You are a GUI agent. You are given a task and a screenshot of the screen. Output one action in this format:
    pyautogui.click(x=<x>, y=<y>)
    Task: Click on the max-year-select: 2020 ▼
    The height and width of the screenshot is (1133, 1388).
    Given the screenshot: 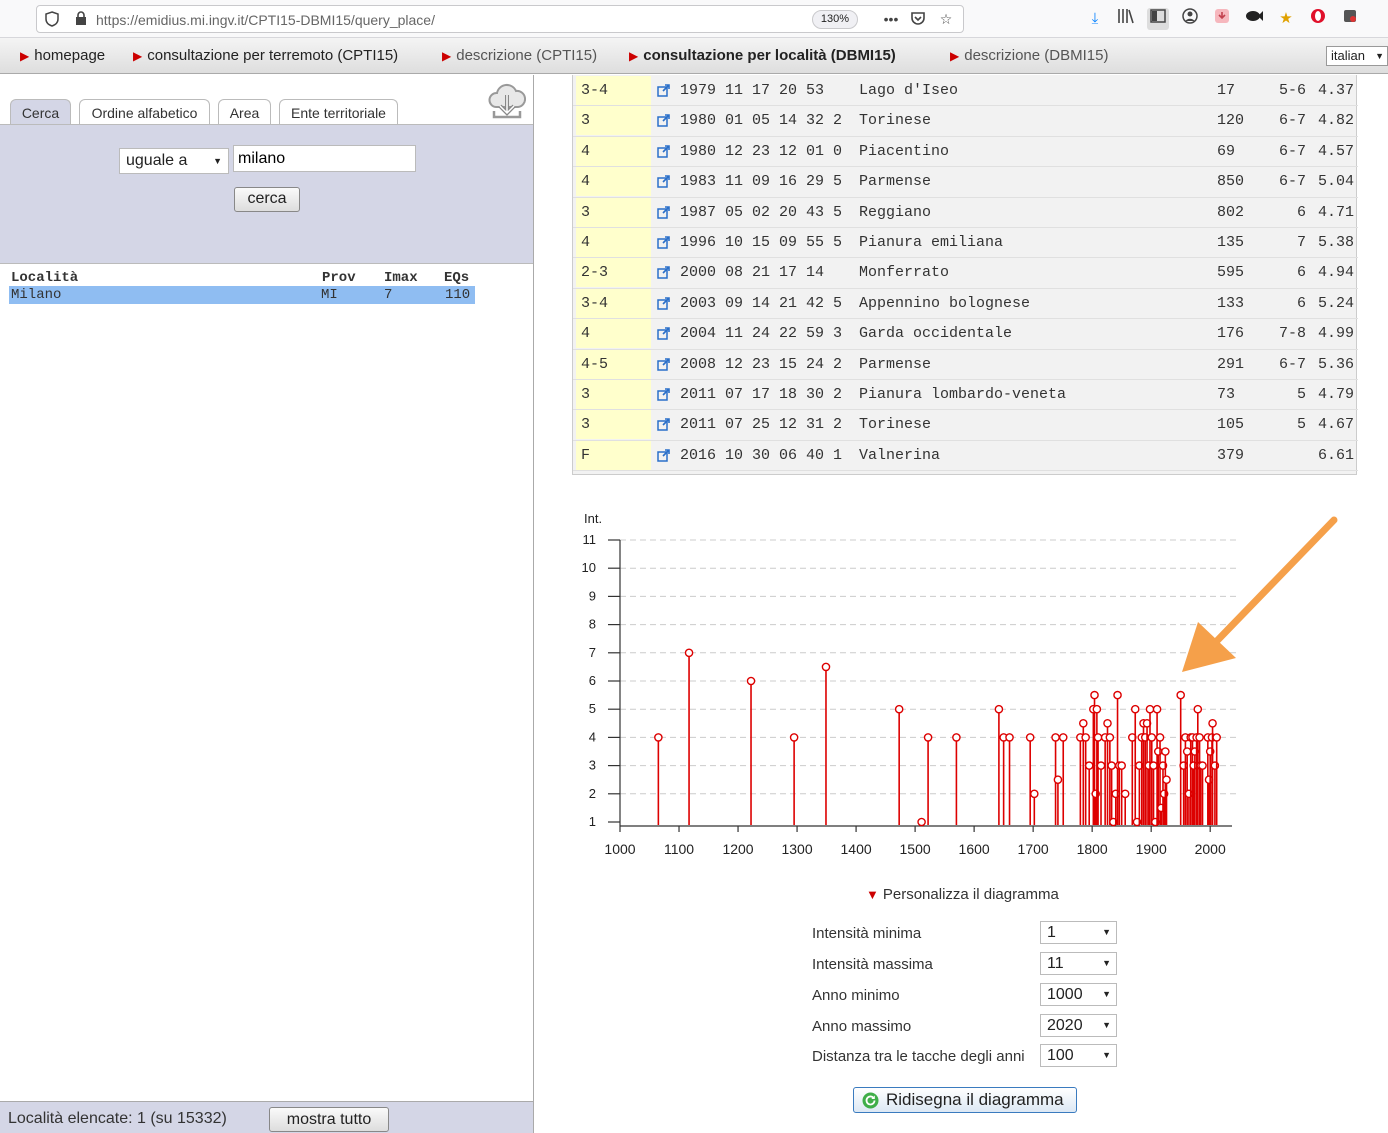 What is the action you would take?
    pyautogui.click(x=1078, y=1025)
    